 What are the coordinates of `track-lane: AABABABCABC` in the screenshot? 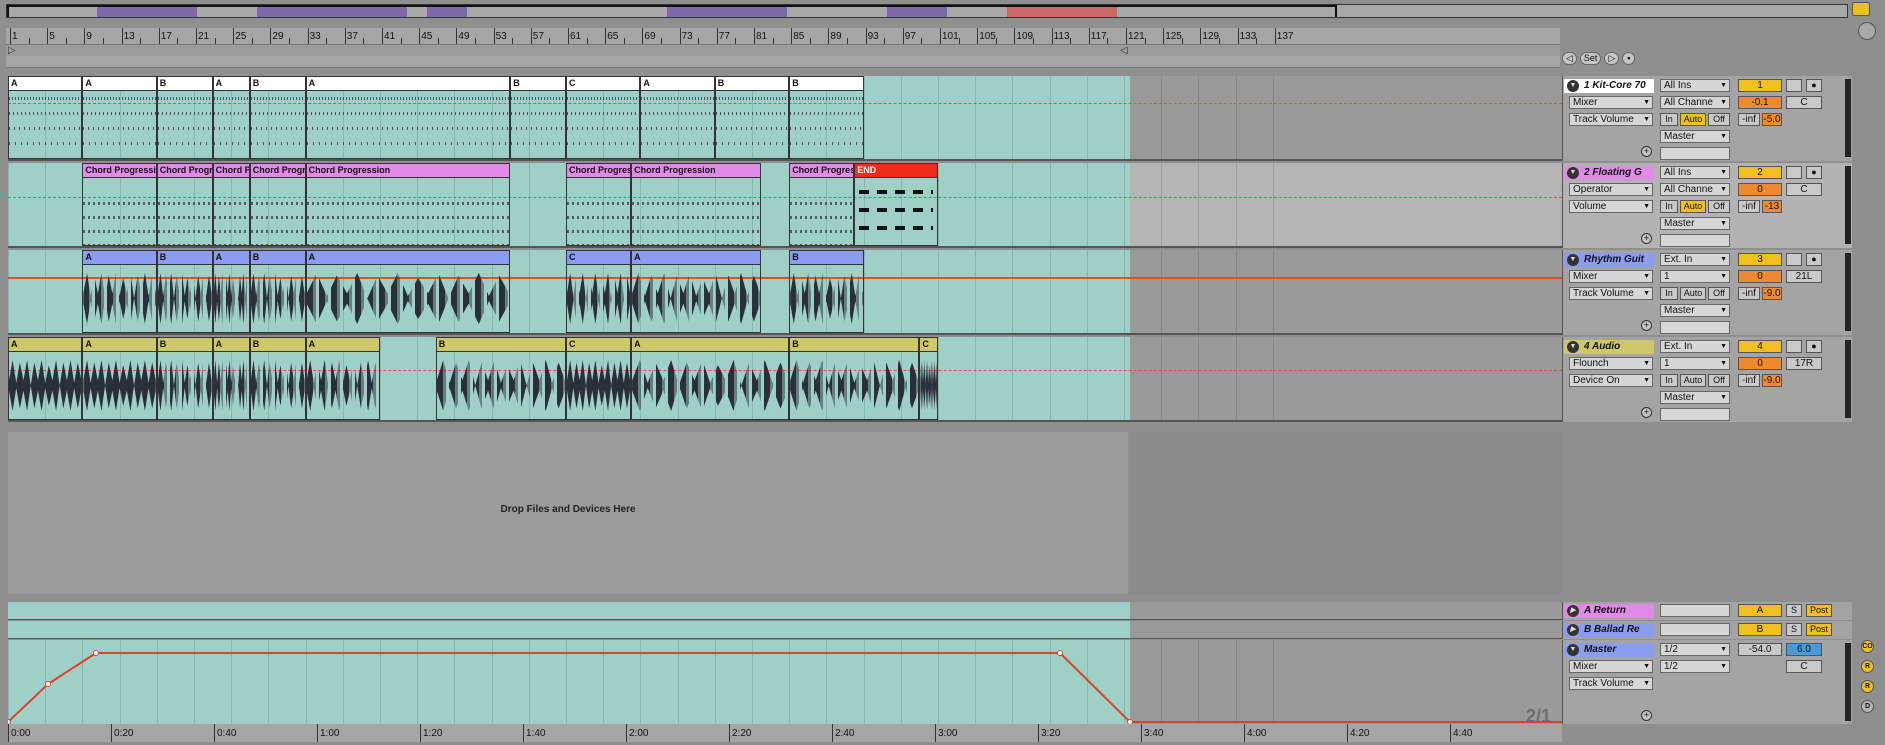 It's located at (785, 379).